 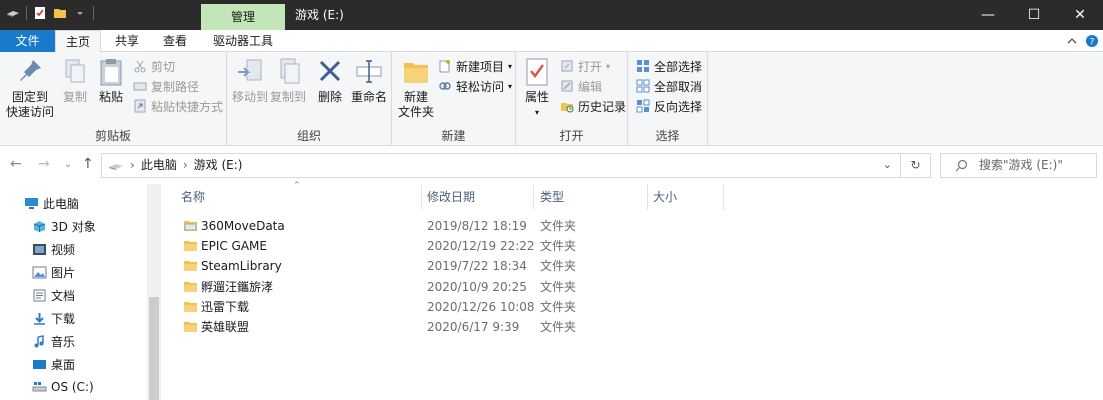 What do you see at coordinates (445, 86) in the screenshot?
I see `easy-access-icon` at bounding box center [445, 86].